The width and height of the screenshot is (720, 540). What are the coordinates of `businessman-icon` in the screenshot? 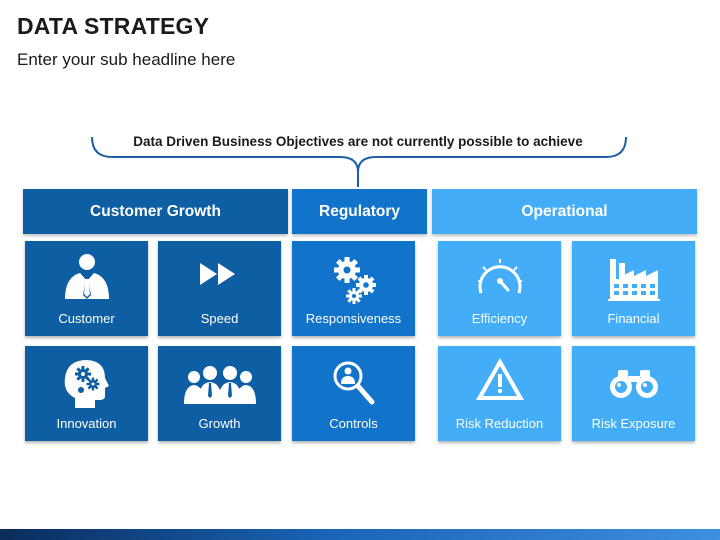 It's located at (87, 276).